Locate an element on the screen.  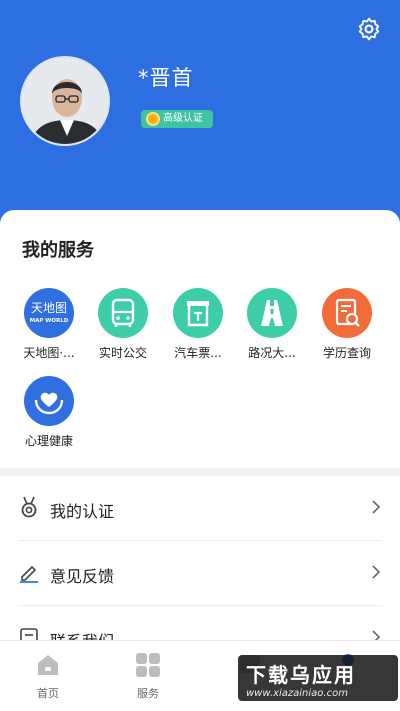
service-label: 实时公交 is located at coordinates (122, 353).